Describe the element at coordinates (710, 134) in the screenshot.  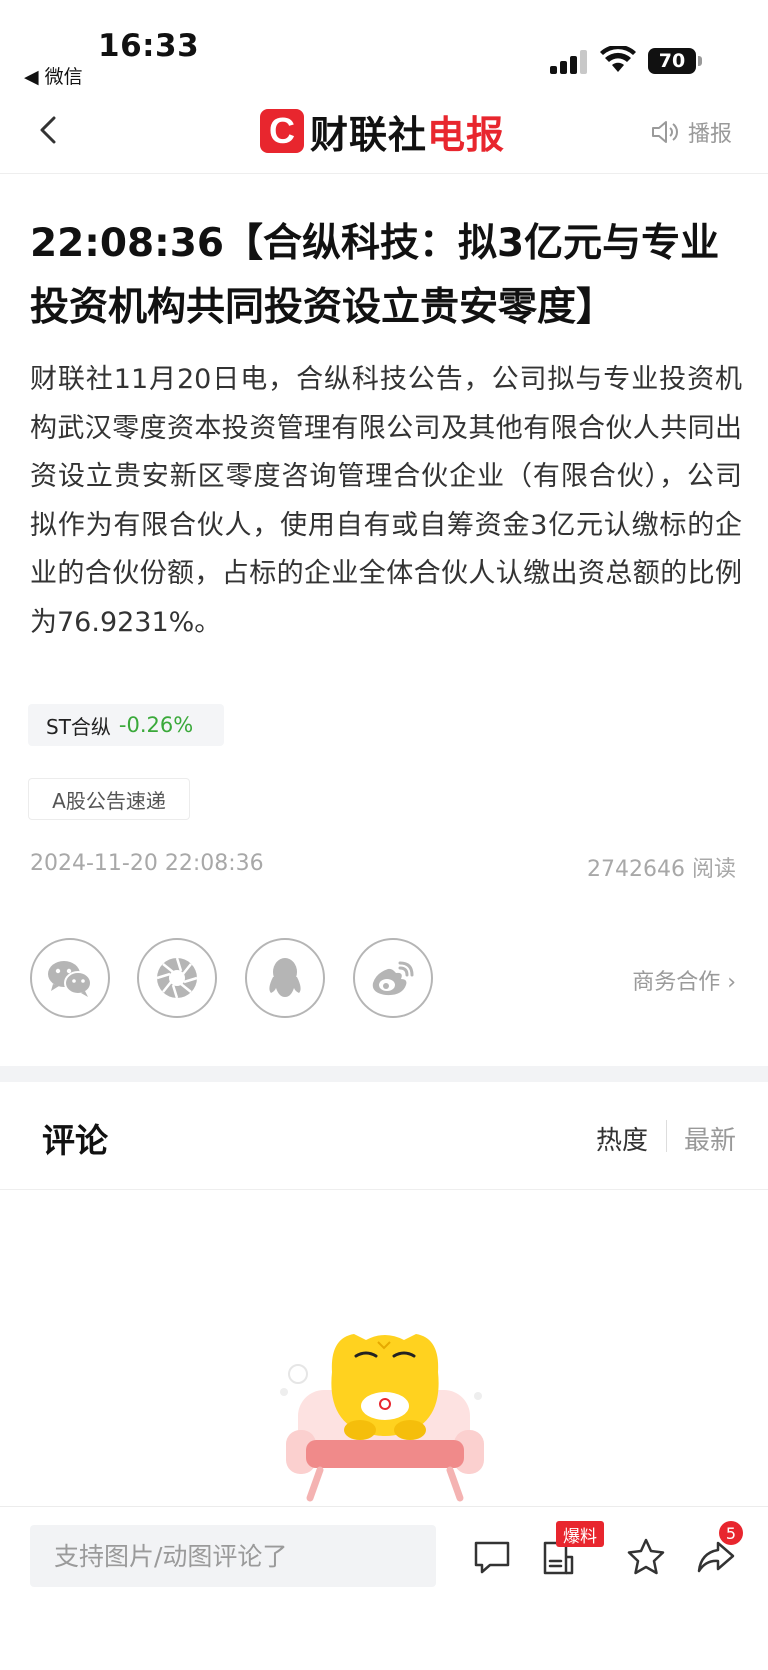
I see `broadcast-label: 播报` at that location.